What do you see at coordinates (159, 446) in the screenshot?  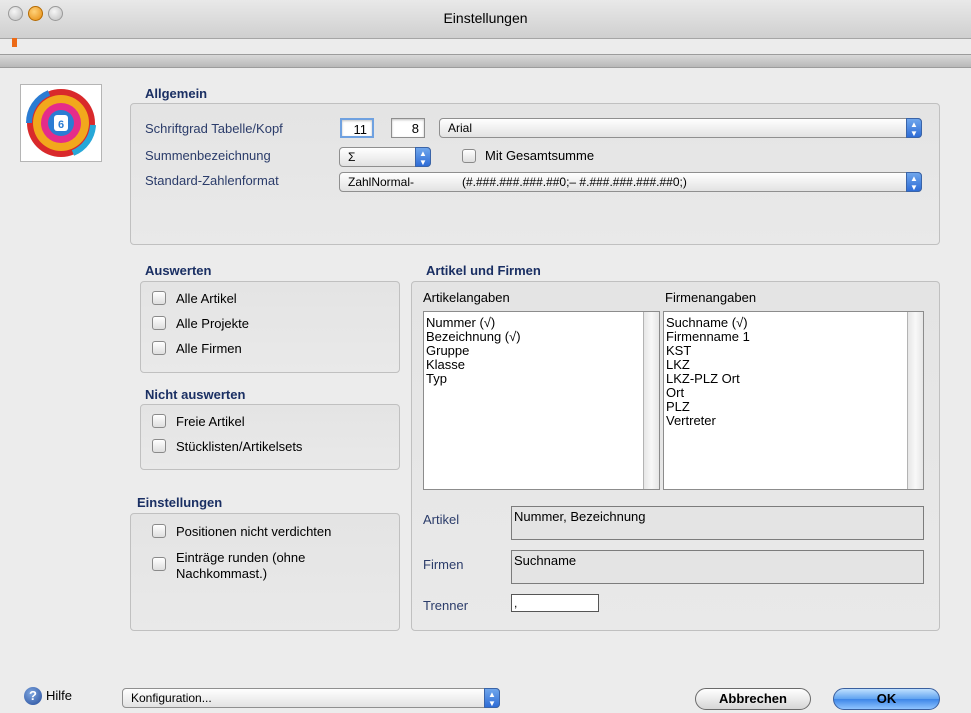 I see `stuecklisten-checkbox` at bounding box center [159, 446].